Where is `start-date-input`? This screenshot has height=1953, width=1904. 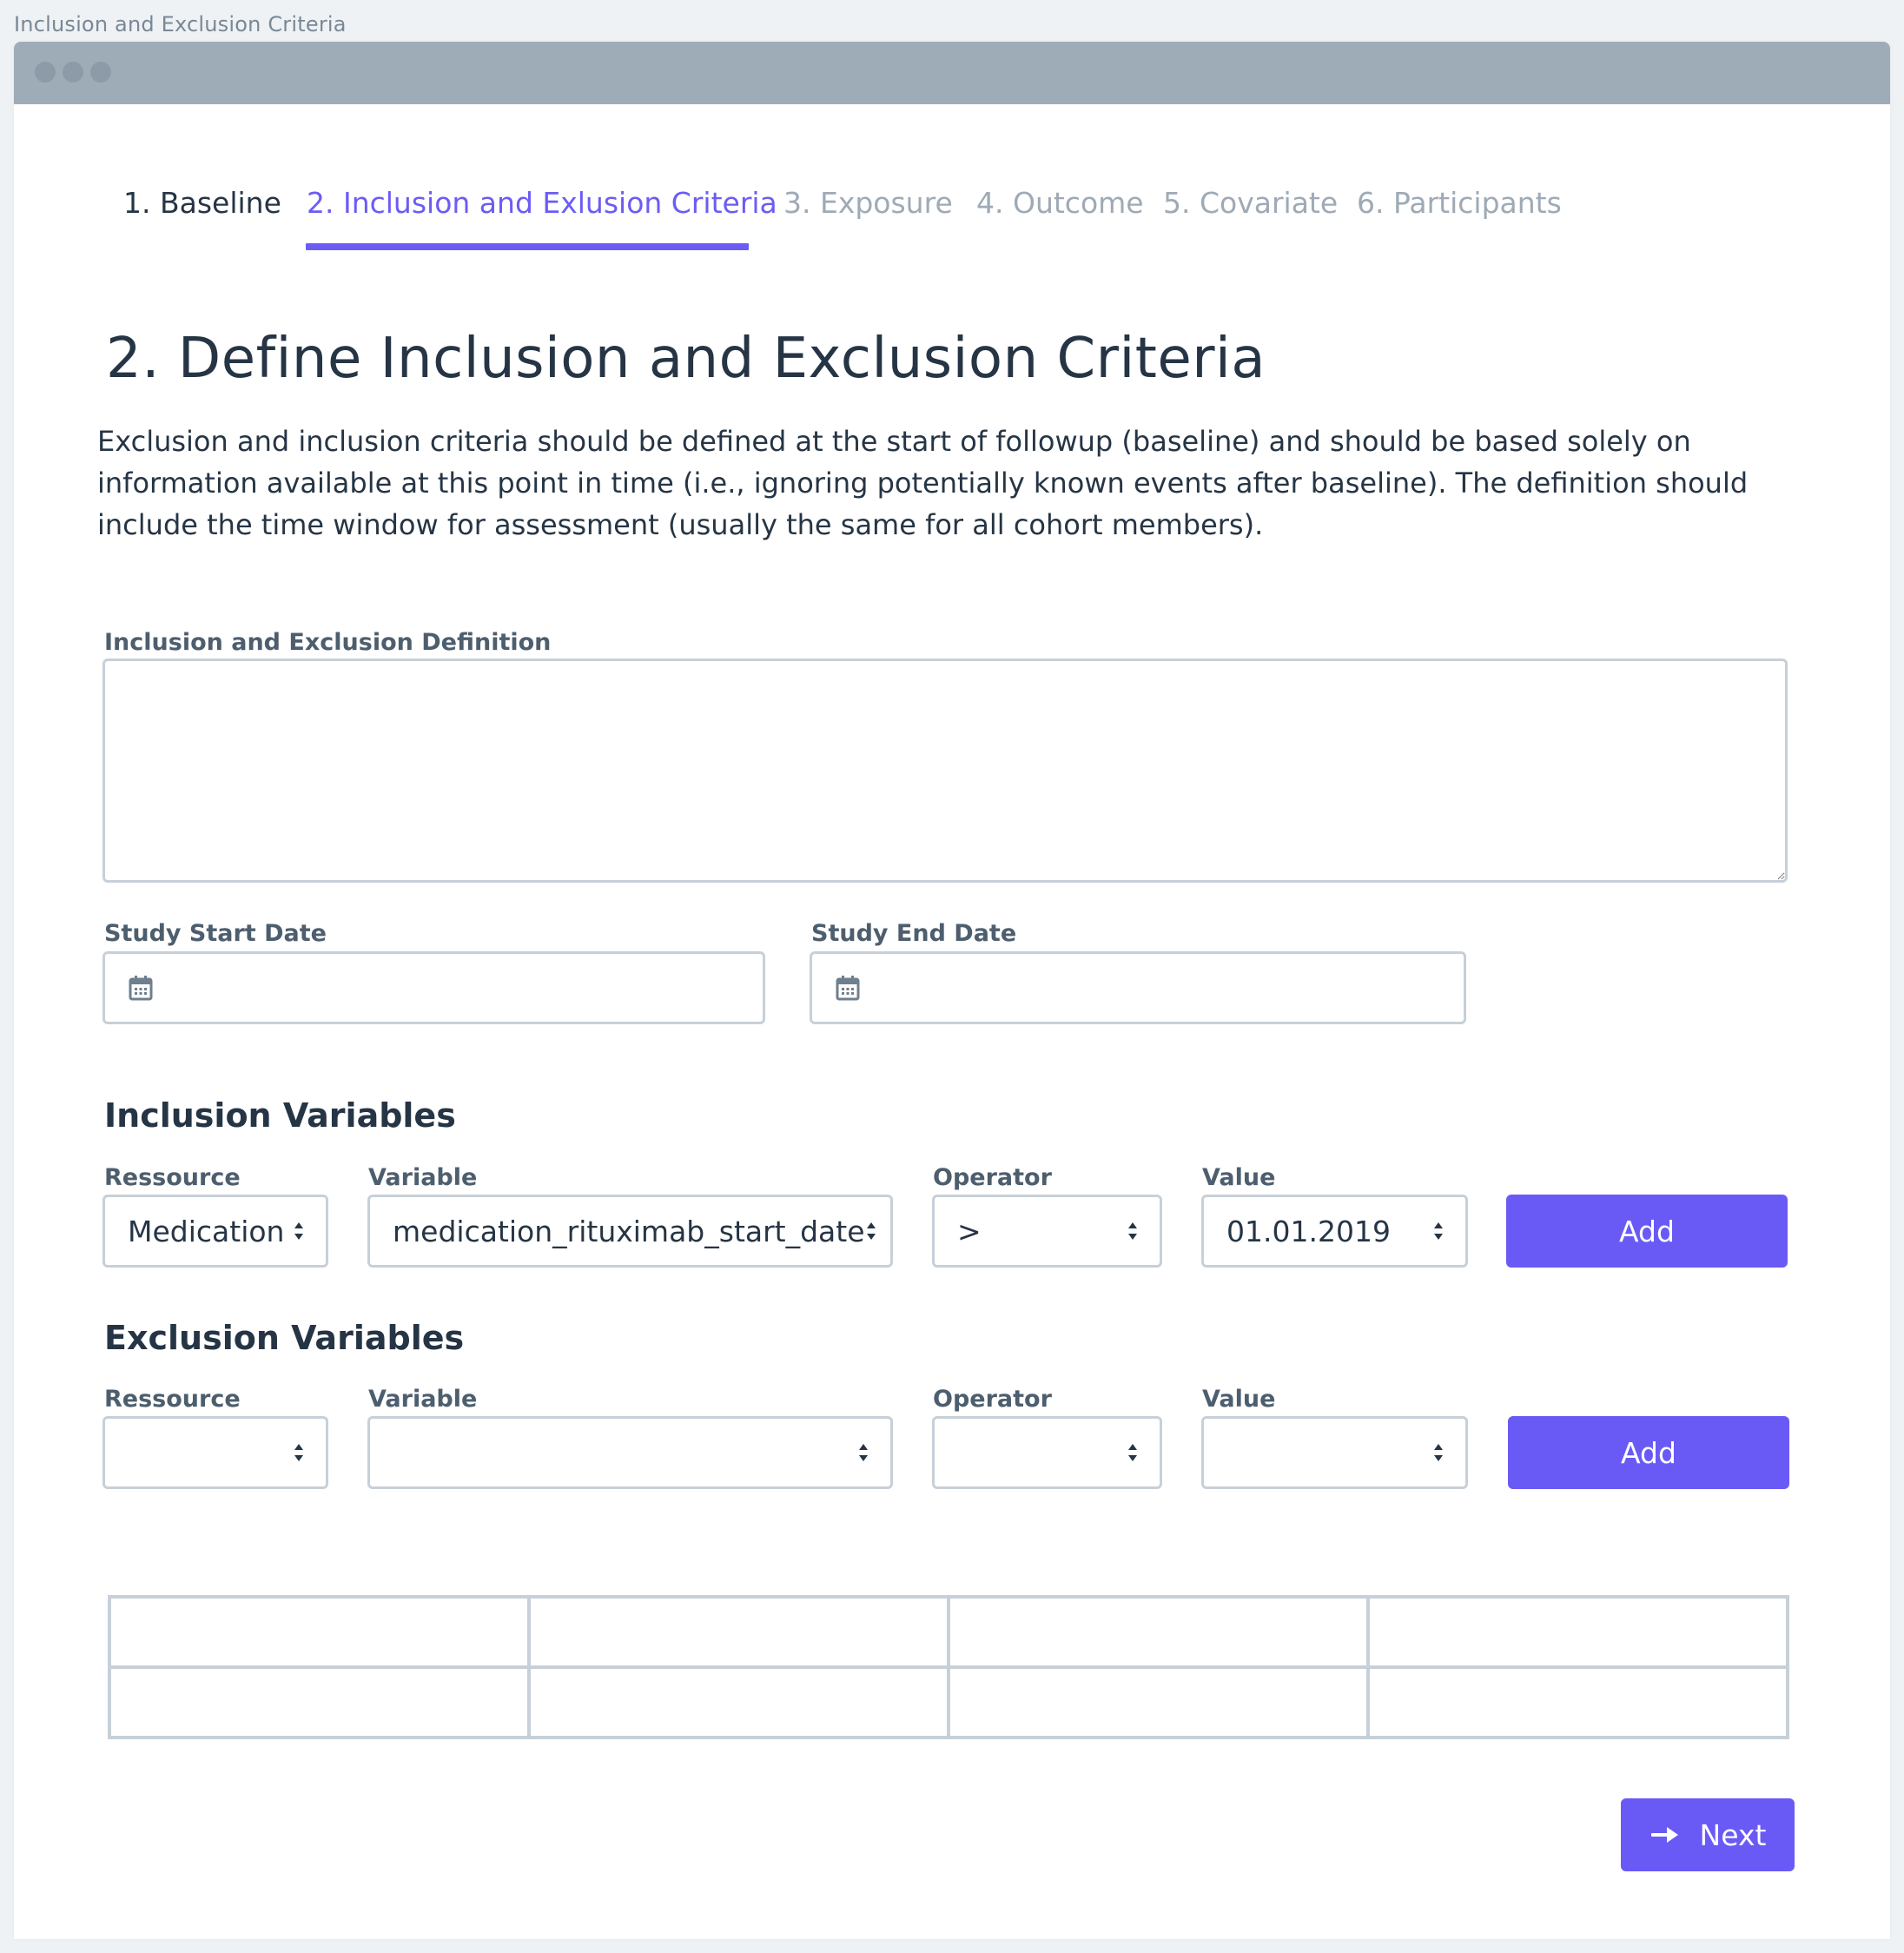 start-date-input is located at coordinates (433, 987).